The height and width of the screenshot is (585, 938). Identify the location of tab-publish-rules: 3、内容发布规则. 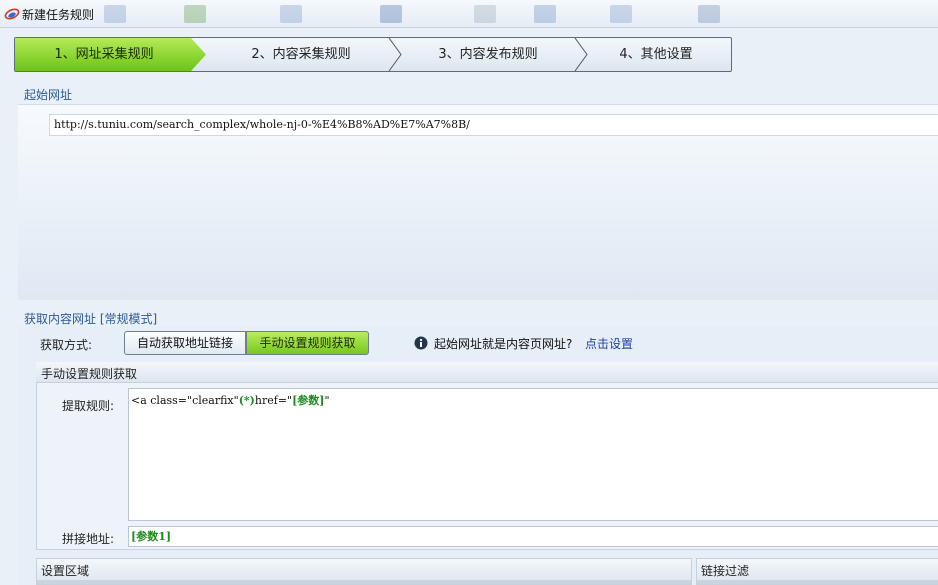
(488, 54).